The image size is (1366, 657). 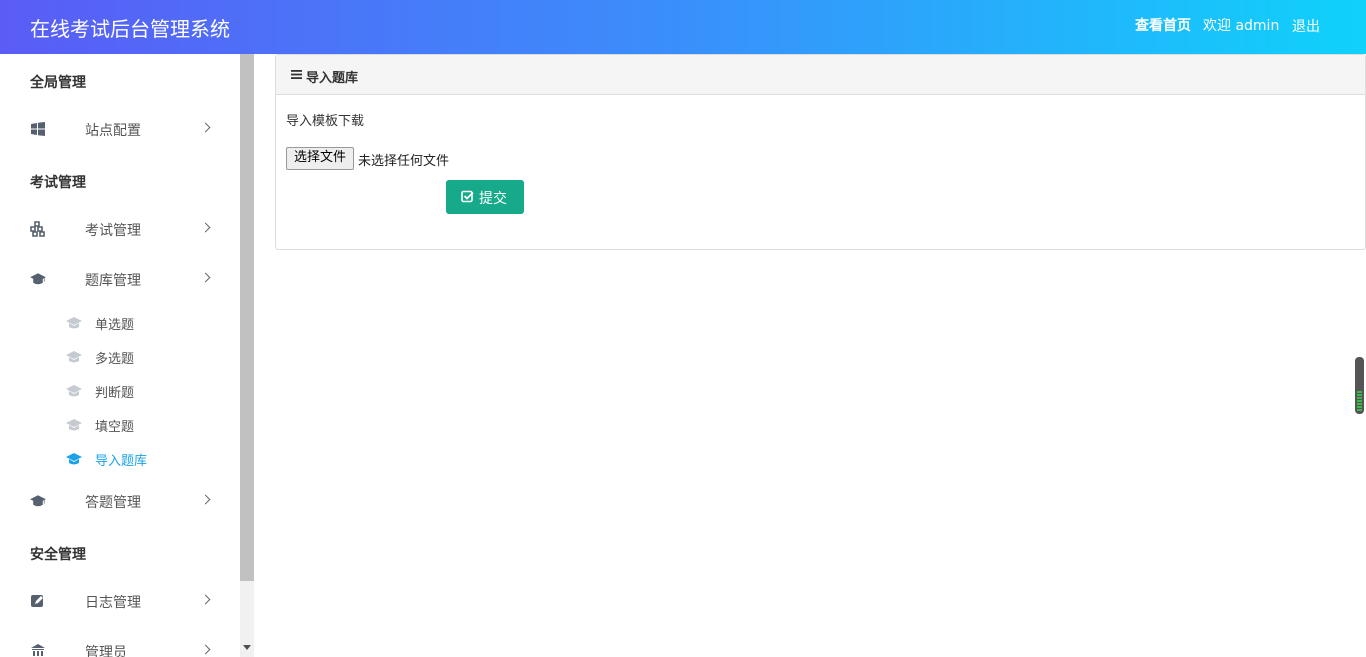 I want to click on sidebar-item-label: 答题管理, so click(x=113, y=503).